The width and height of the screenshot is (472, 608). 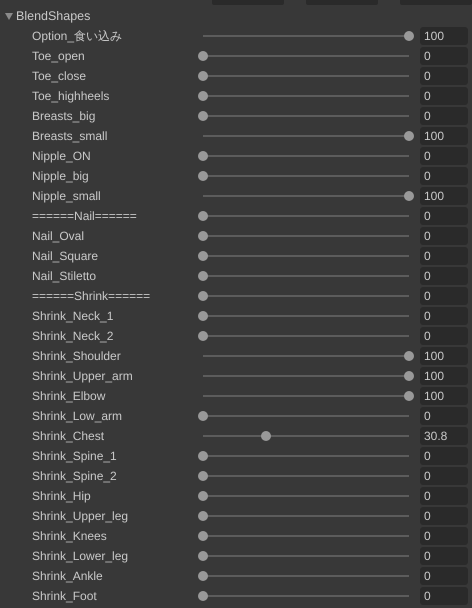 What do you see at coordinates (66, 196) in the screenshot?
I see `blendshape-label: Nipple_small` at bounding box center [66, 196].